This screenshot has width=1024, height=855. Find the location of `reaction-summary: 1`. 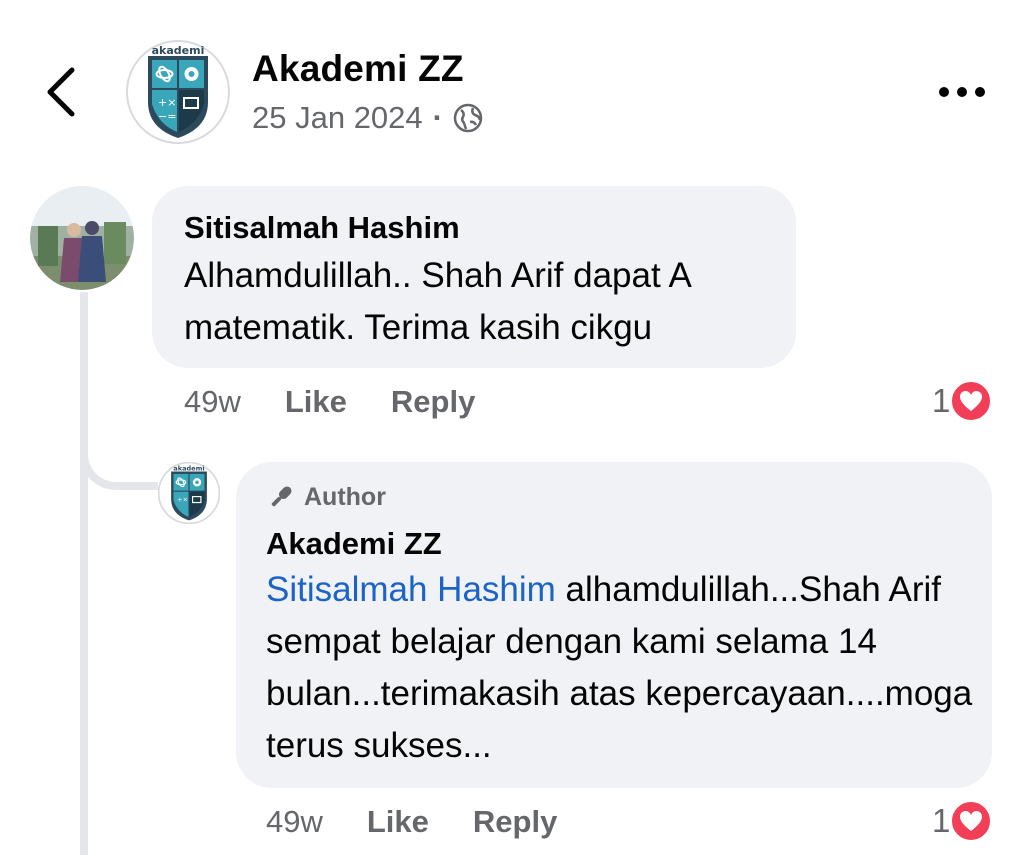

reaction-summary: 1 is located at coordinates (962, 401).